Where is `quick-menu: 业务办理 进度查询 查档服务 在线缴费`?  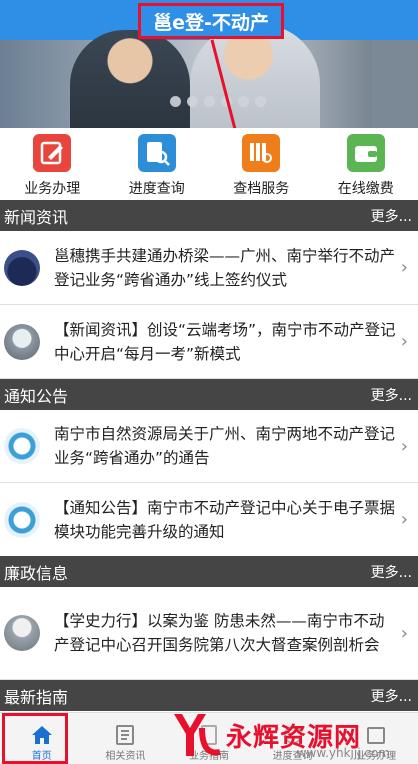
quick-menu: 业务办理 进度查询 查档服务 在线缴费 is located at coordinates (209, 164).